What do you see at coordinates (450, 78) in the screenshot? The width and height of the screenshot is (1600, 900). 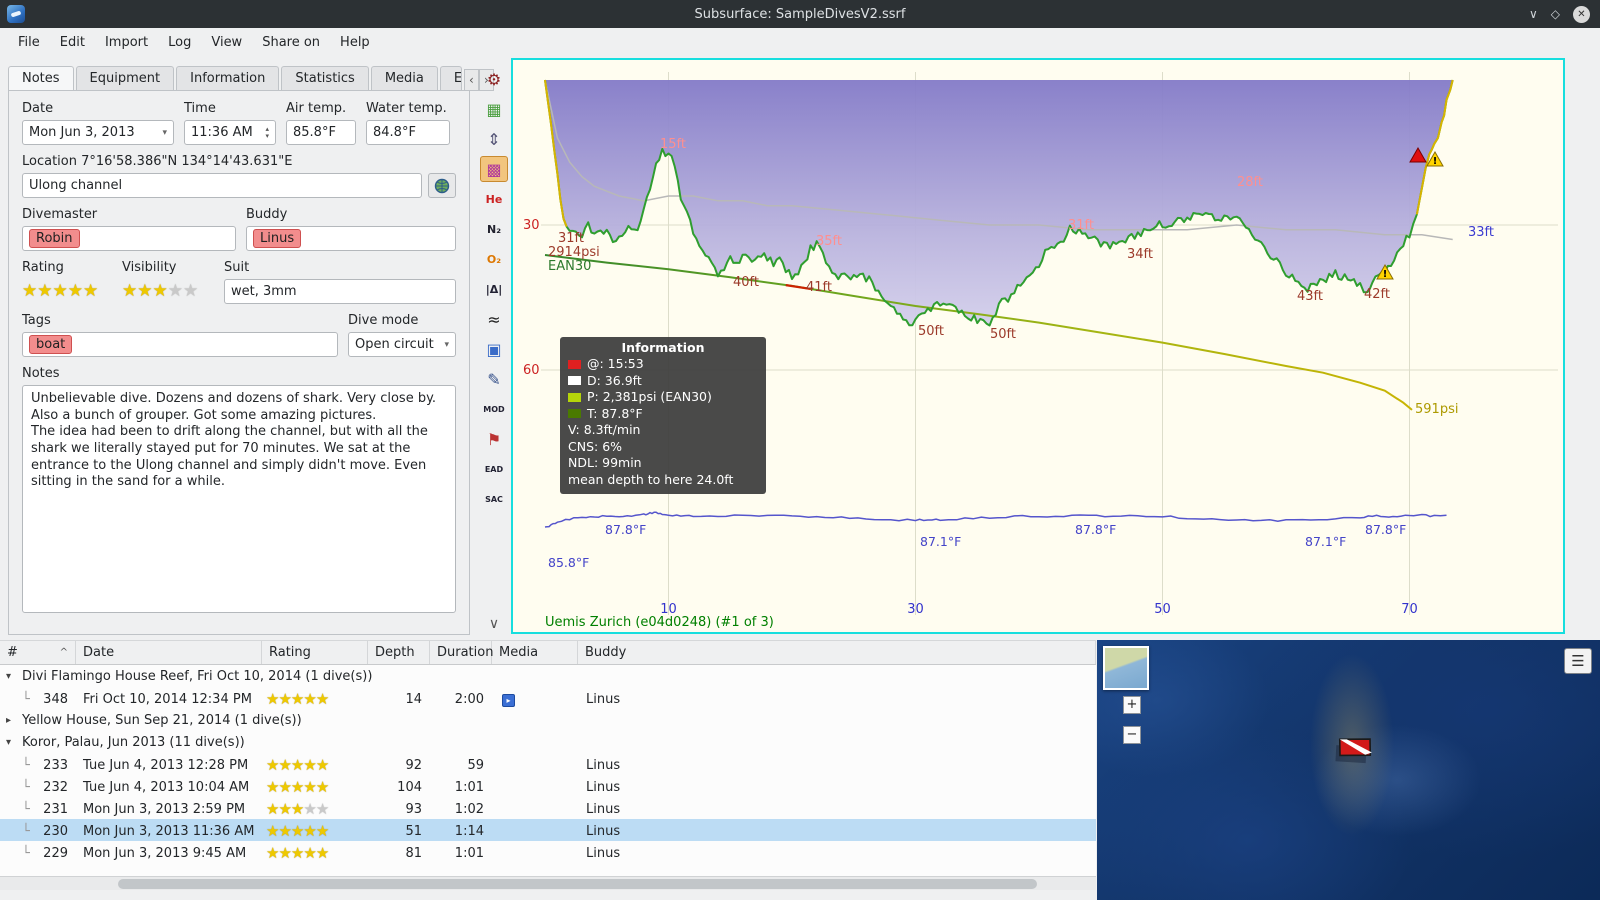 I see `tab-e: E` at bounding box center [450, 78].